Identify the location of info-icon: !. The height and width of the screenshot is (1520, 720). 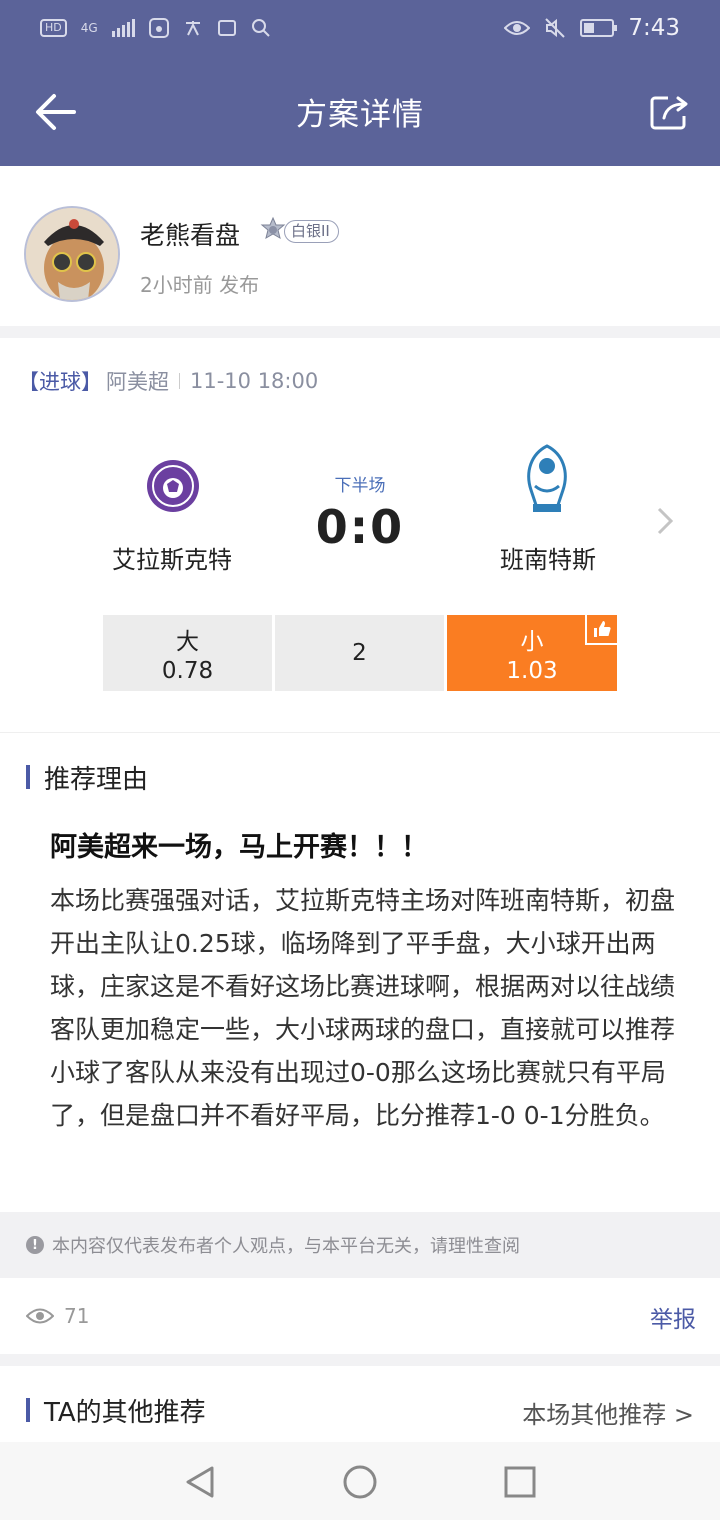
(35, 1245).